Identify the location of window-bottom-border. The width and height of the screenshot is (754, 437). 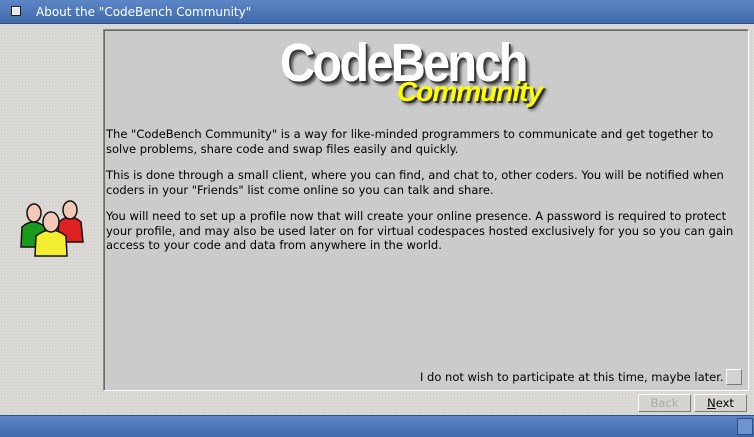
(377, 426).